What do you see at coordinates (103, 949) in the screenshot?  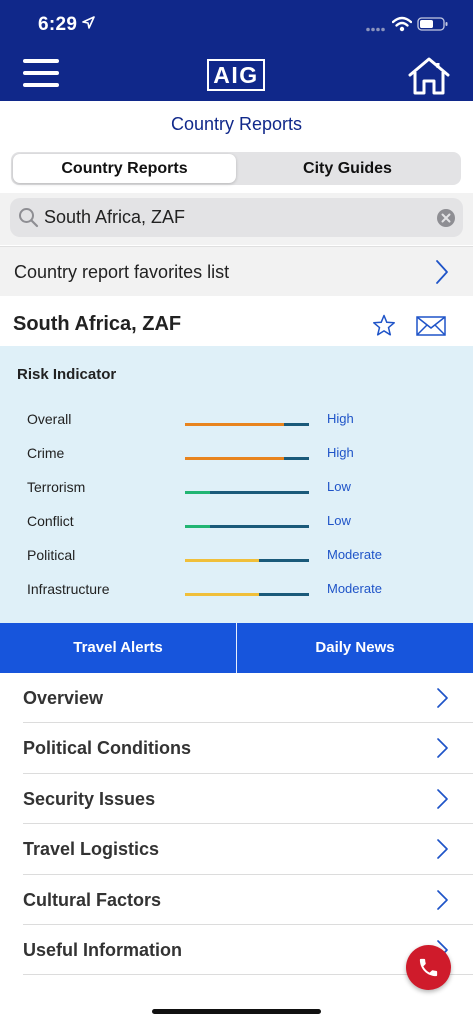 I see `menu-item-label: Useful Information` at bounding box center [103, 949].